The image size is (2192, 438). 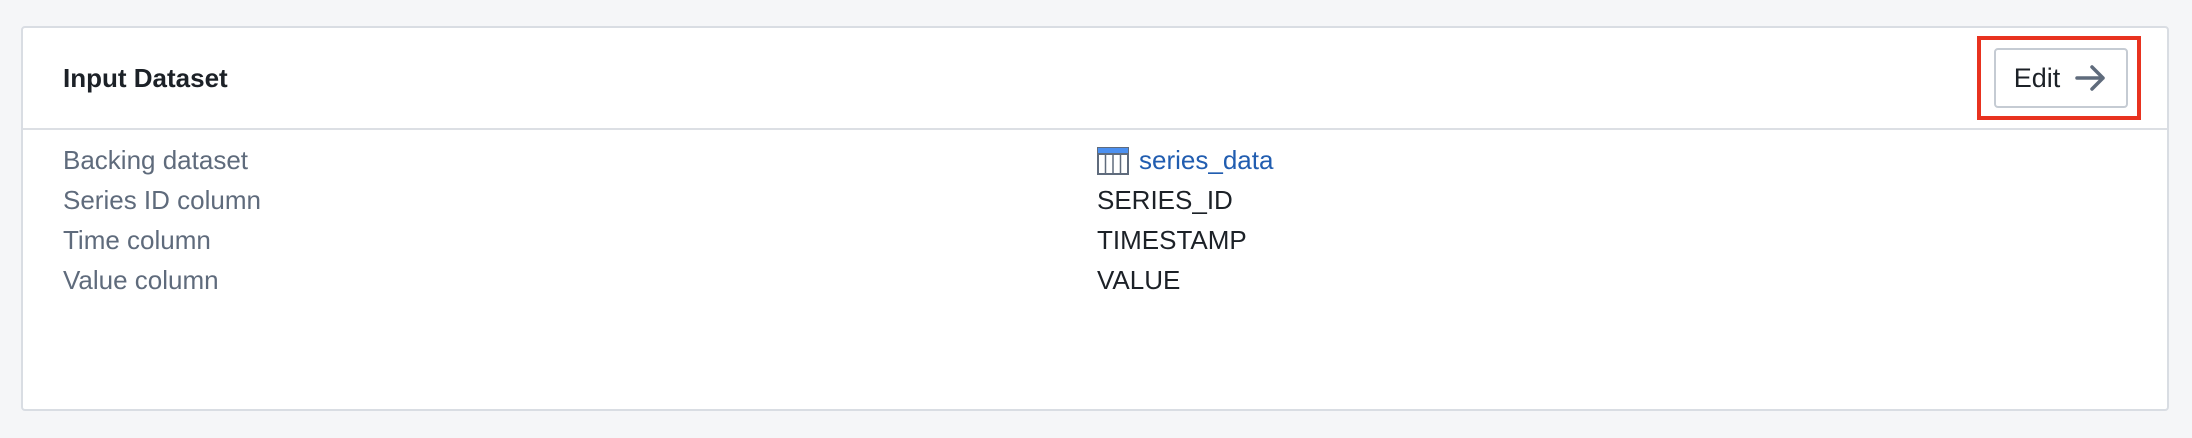 I want to click on property-label: Value column, so click(x=141, y=280).